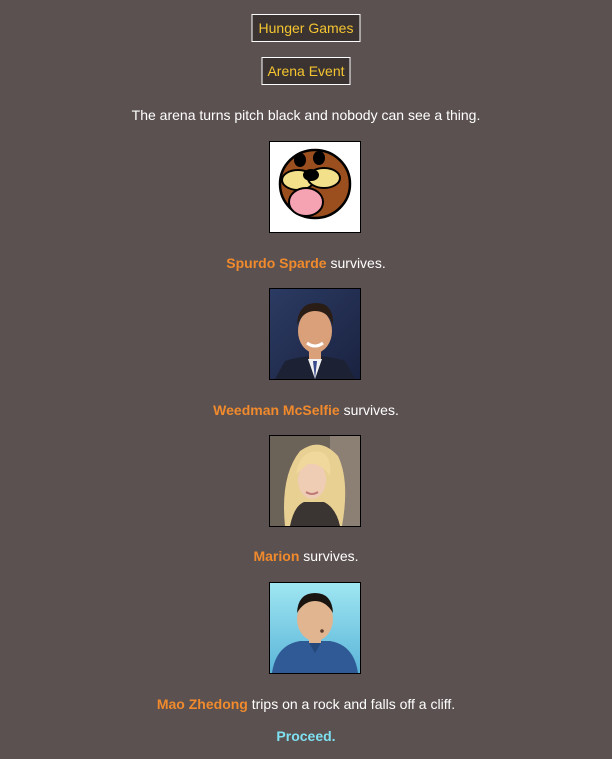 Image resolution: width=612 pixels, height=759 pixels. I want to click on entry-2-line: Weedman McSelfie survives., so click(306, 410).